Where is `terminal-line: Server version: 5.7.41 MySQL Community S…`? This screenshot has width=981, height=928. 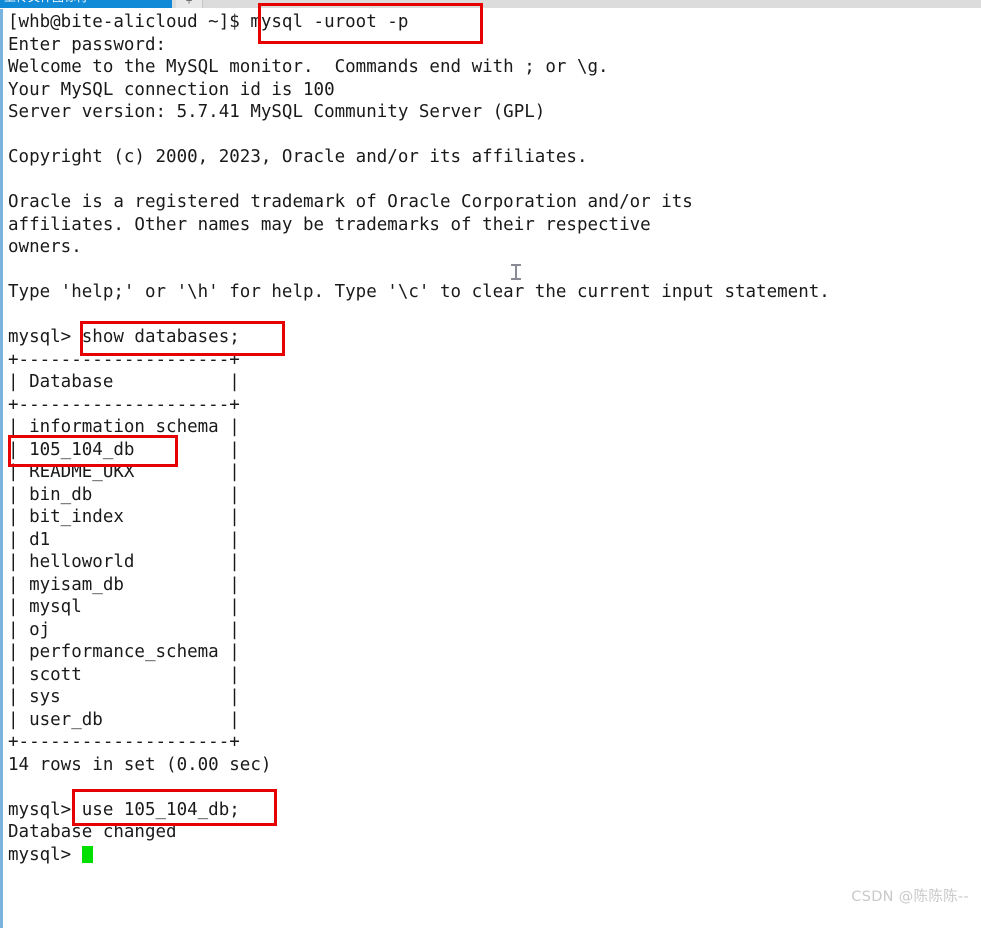 terminal-line: Server version: 5.7.41 MySQL Community S… is located at coordinates (277, 112).